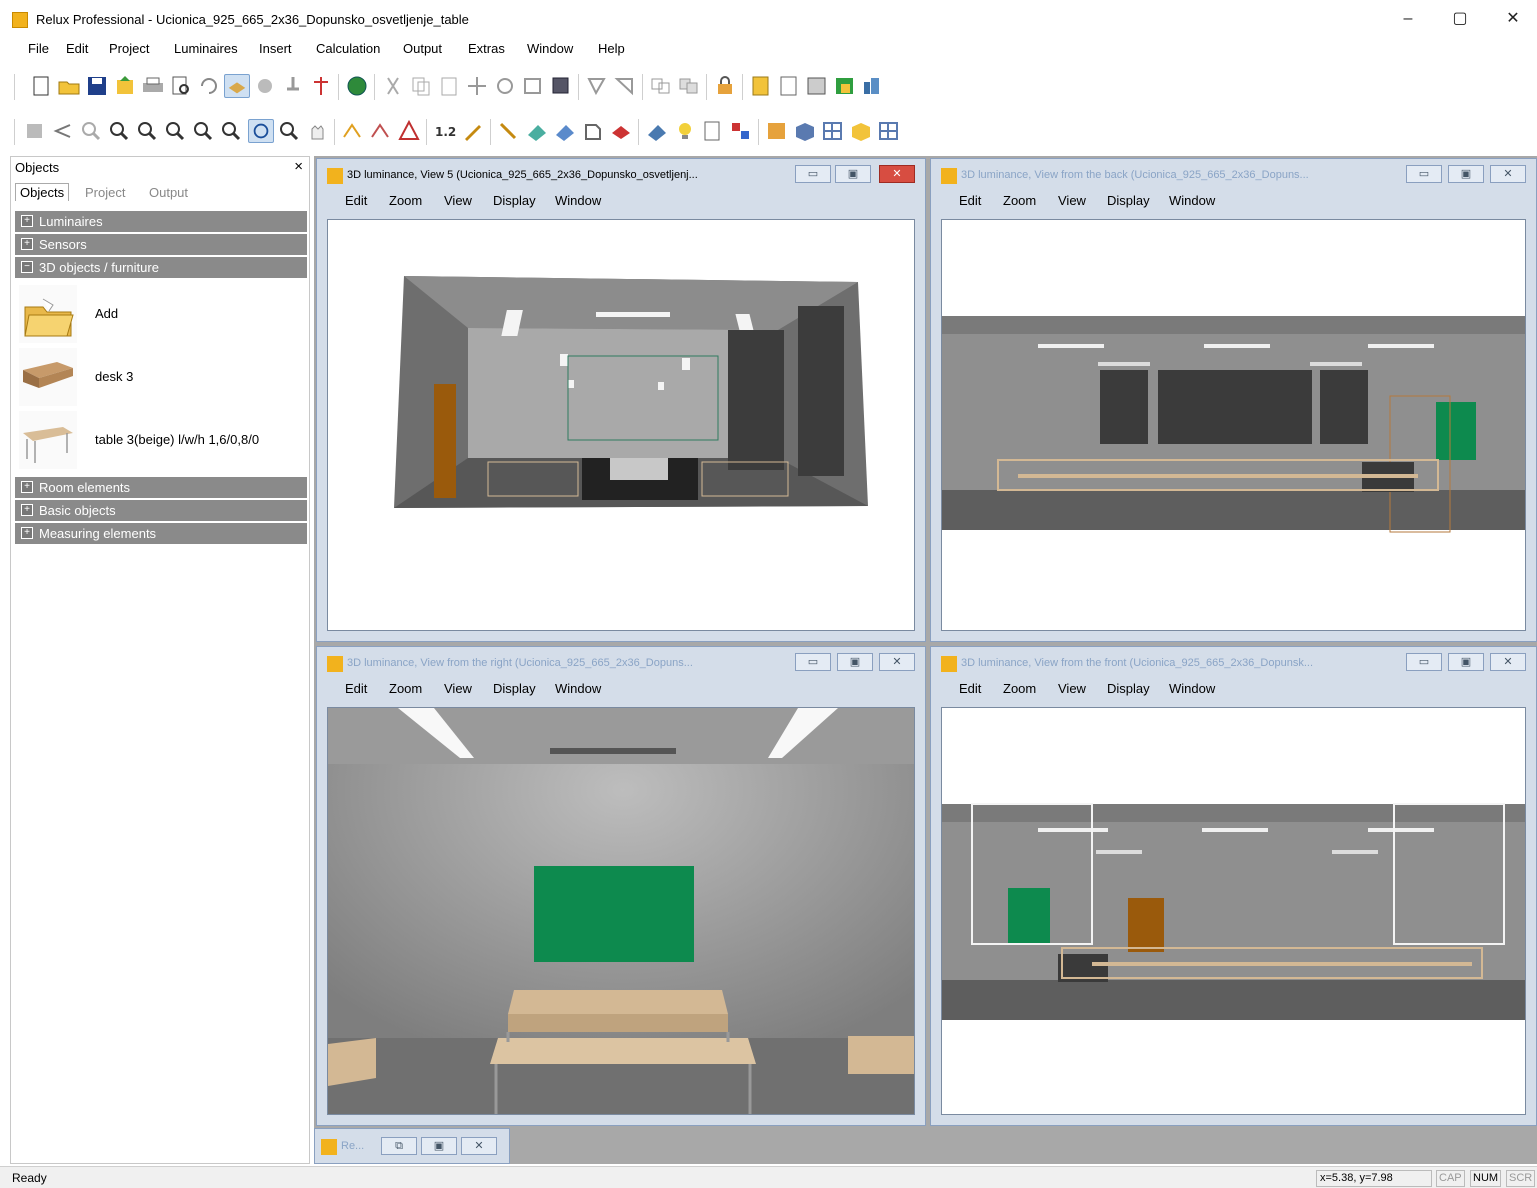 The height and width of the screenshot is (1188, 1537). I want to click on draw-line-icon, so click(509, 131).